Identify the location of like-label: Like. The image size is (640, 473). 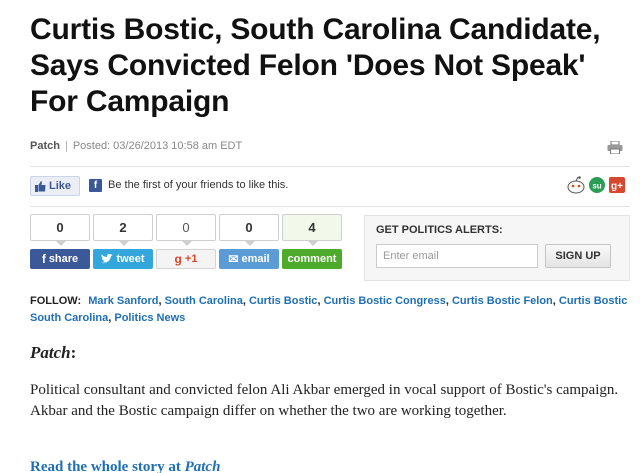
(60, 186).